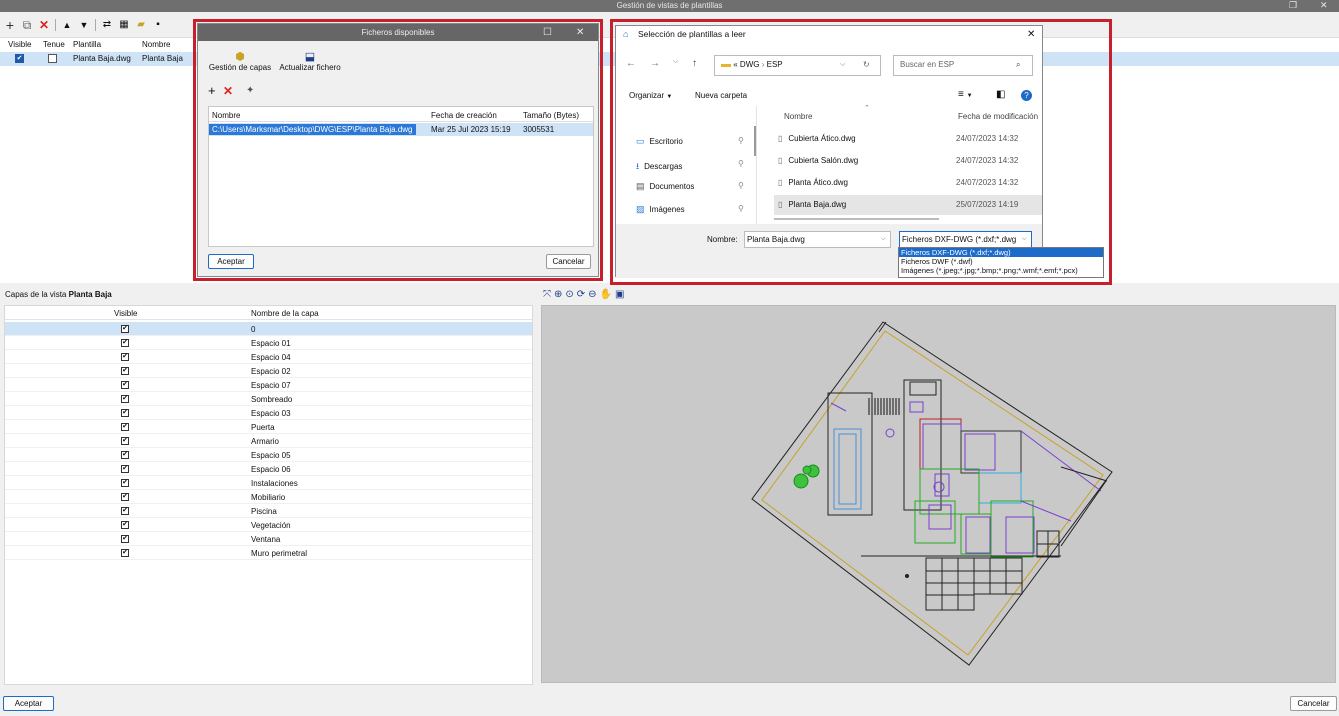 This screenshot has width=1339, height=716. I want to click on list-item: ▯ Cubierta Ático.dwg 24/07/2023 14:32, so click(908, 139).